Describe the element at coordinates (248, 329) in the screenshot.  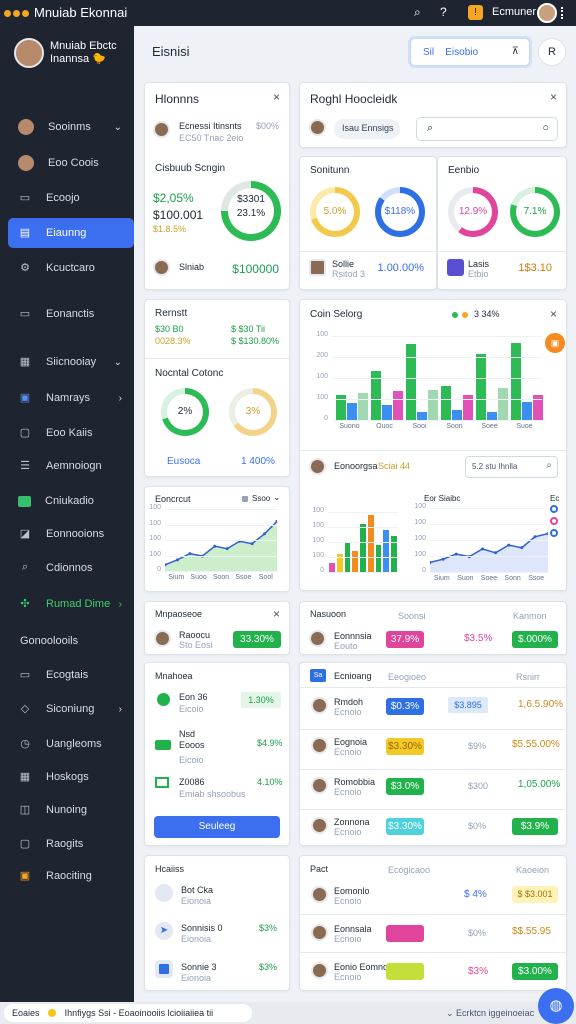
I see `stat-2a: $ $30 Tii` at that location.